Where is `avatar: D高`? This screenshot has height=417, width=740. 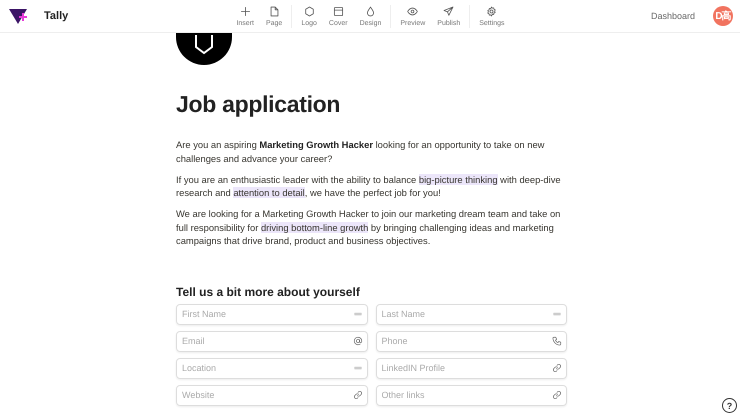 avatar: D高 is located at coordinates (722, 16).